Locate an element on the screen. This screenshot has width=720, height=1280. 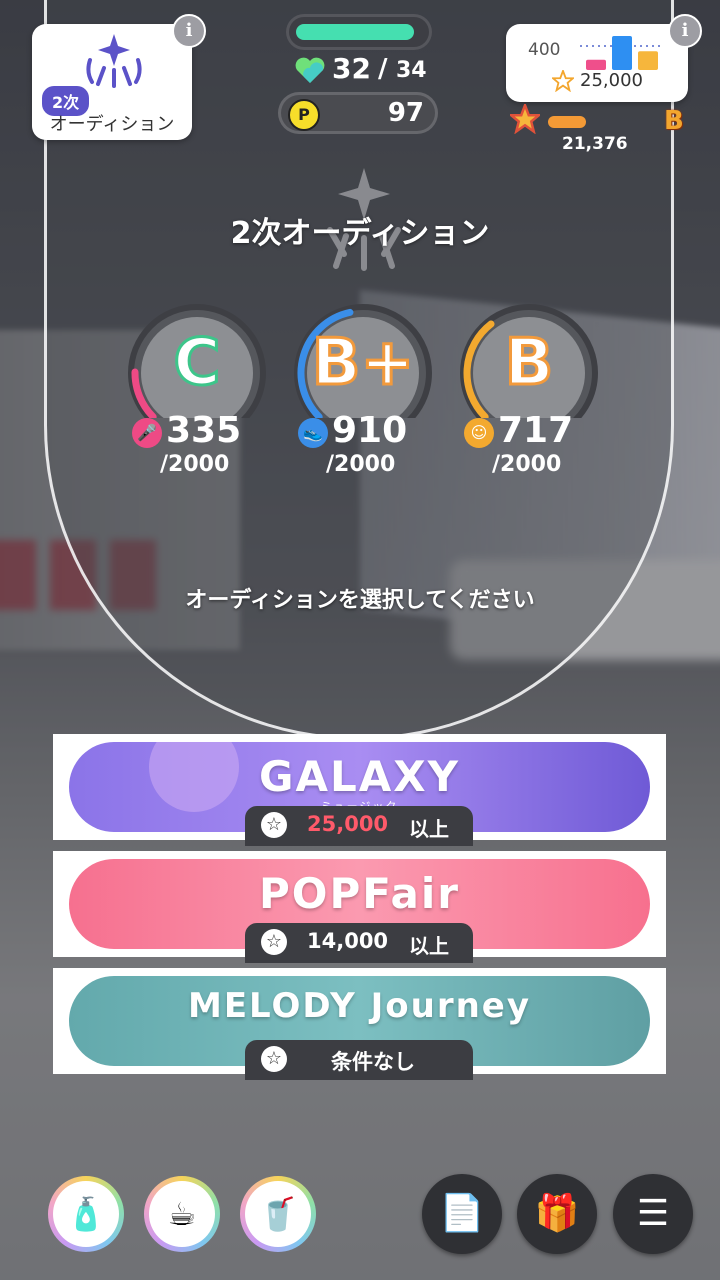
stamina-bar is located at coordinates (359, 32).